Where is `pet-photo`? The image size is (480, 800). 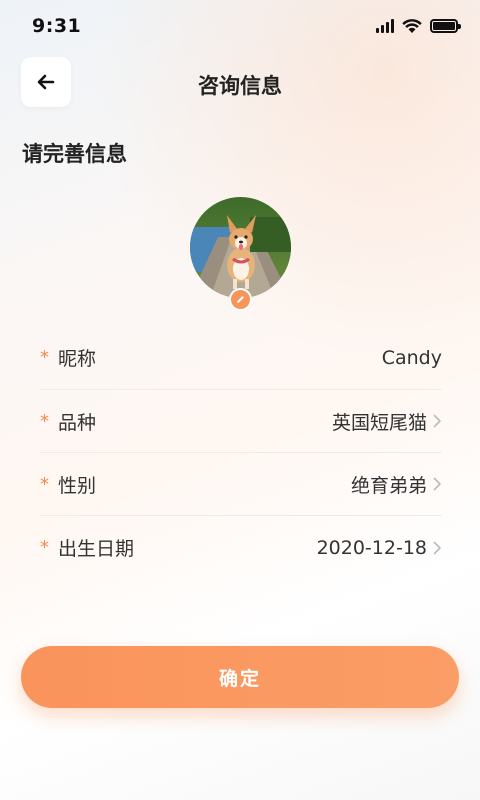 pet-photo is located at coordinates (240, 247).